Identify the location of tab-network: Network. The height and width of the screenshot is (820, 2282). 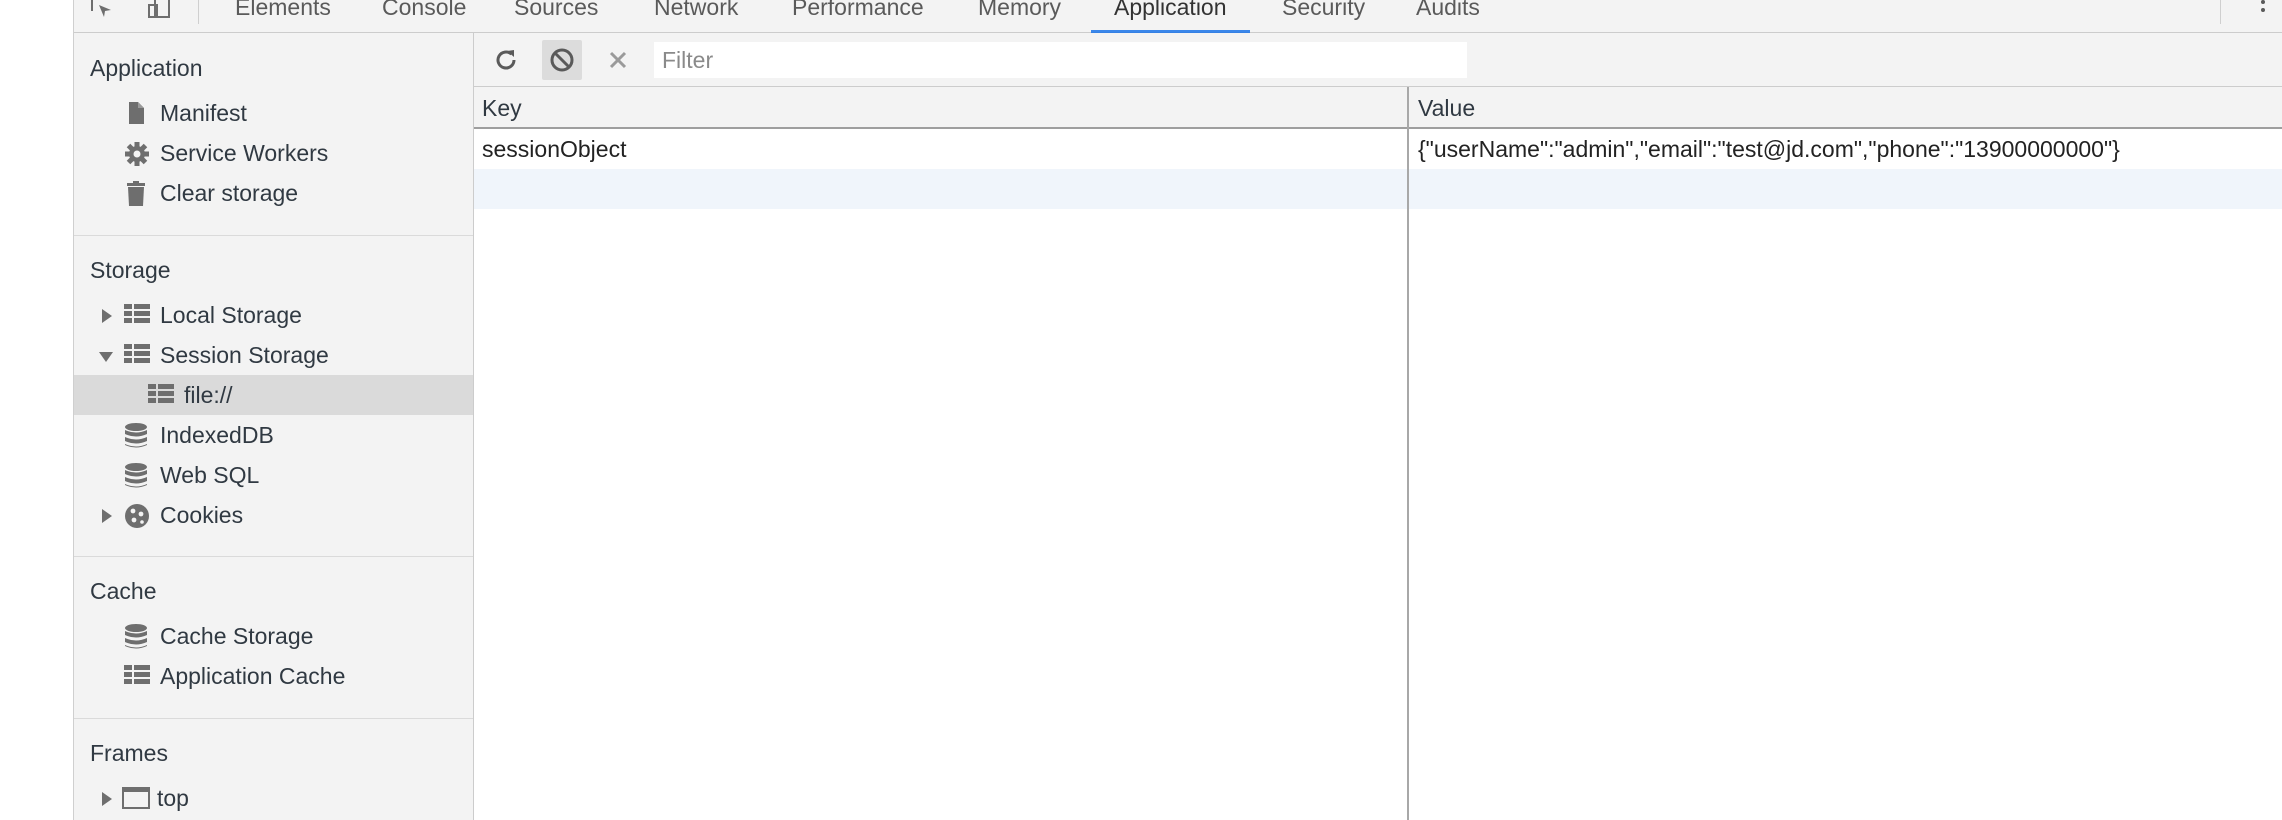
(696, 16).